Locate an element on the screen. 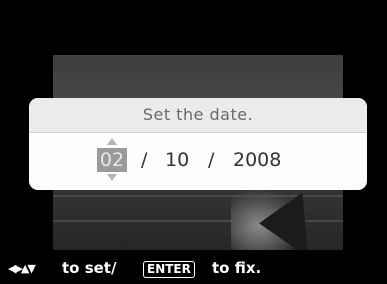 The height and width of the screenshot is (284, 387). help-fix-text: to fix. is located at coordinates (237, 268).